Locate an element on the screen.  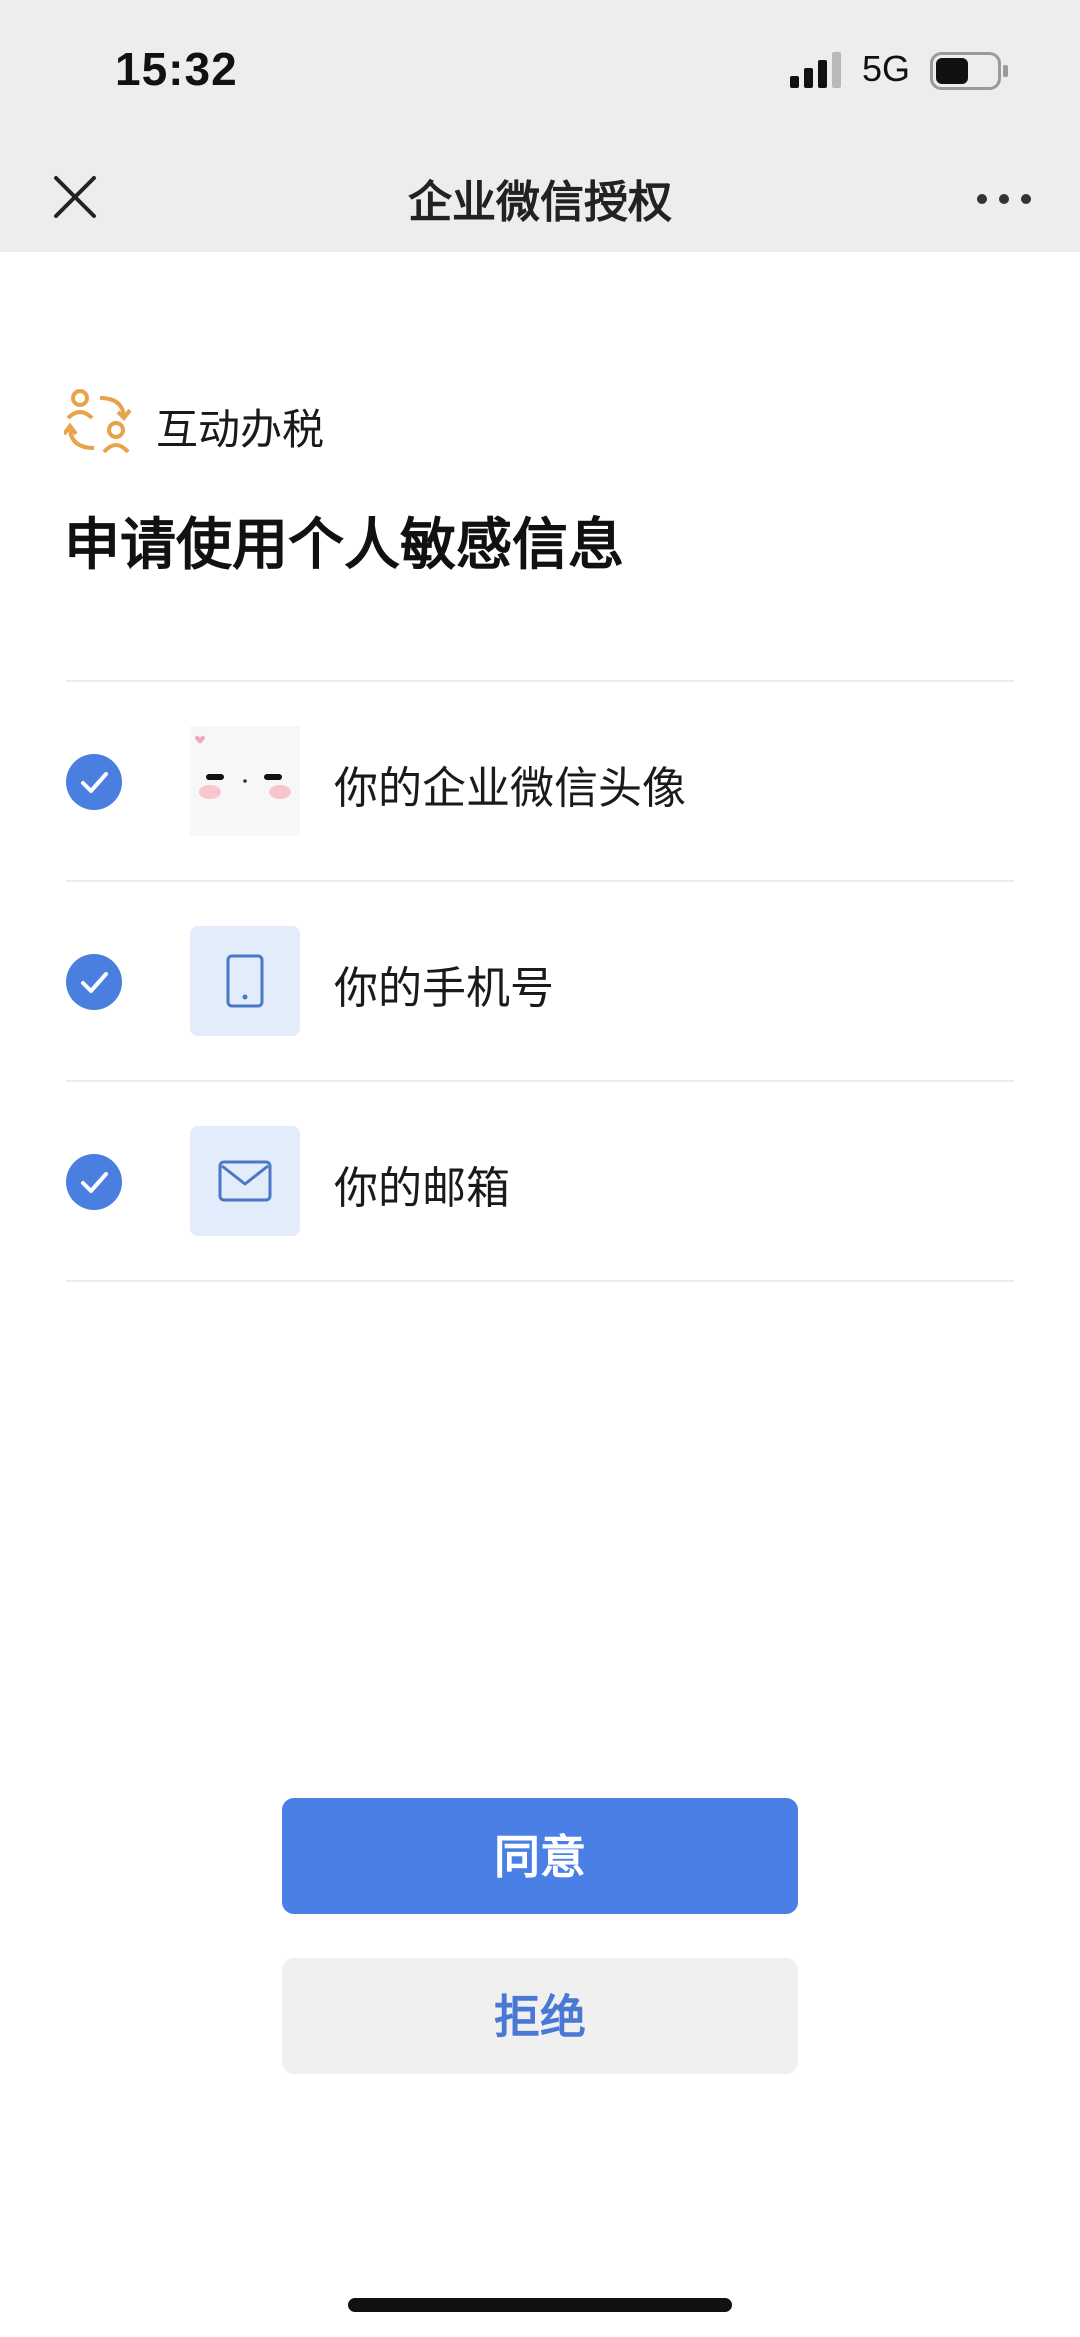
network-type: 5G is located at coordinates (886, 68).